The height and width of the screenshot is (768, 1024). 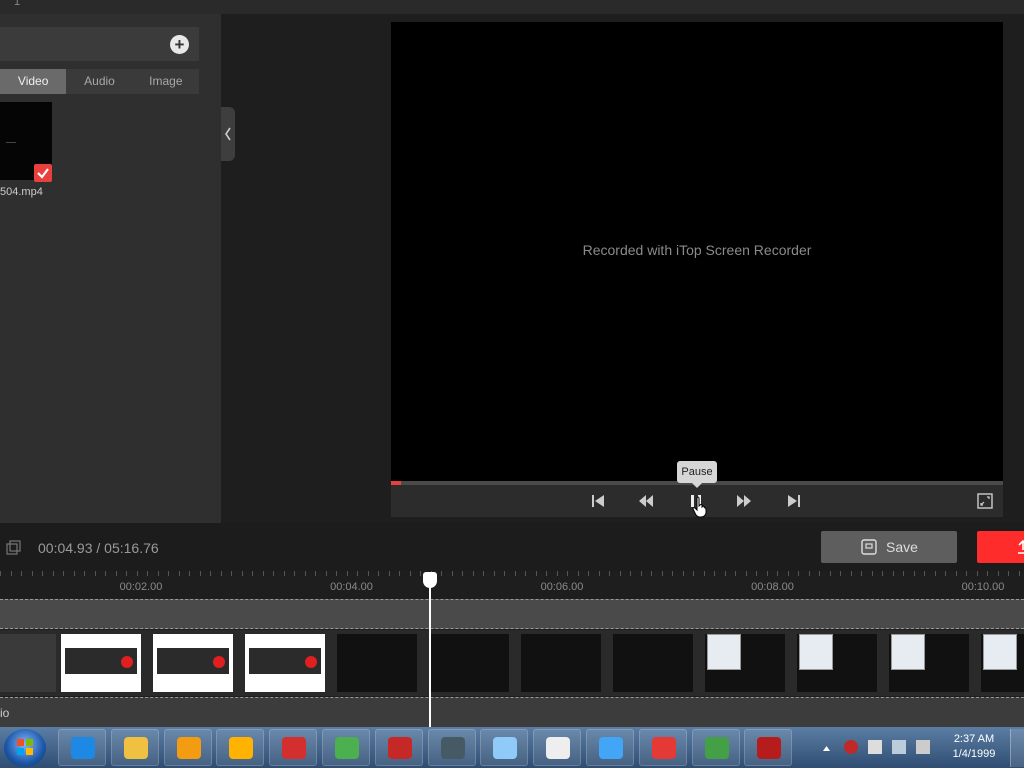 I want to click on flag-tray-icon, so click(x=875, y=747).